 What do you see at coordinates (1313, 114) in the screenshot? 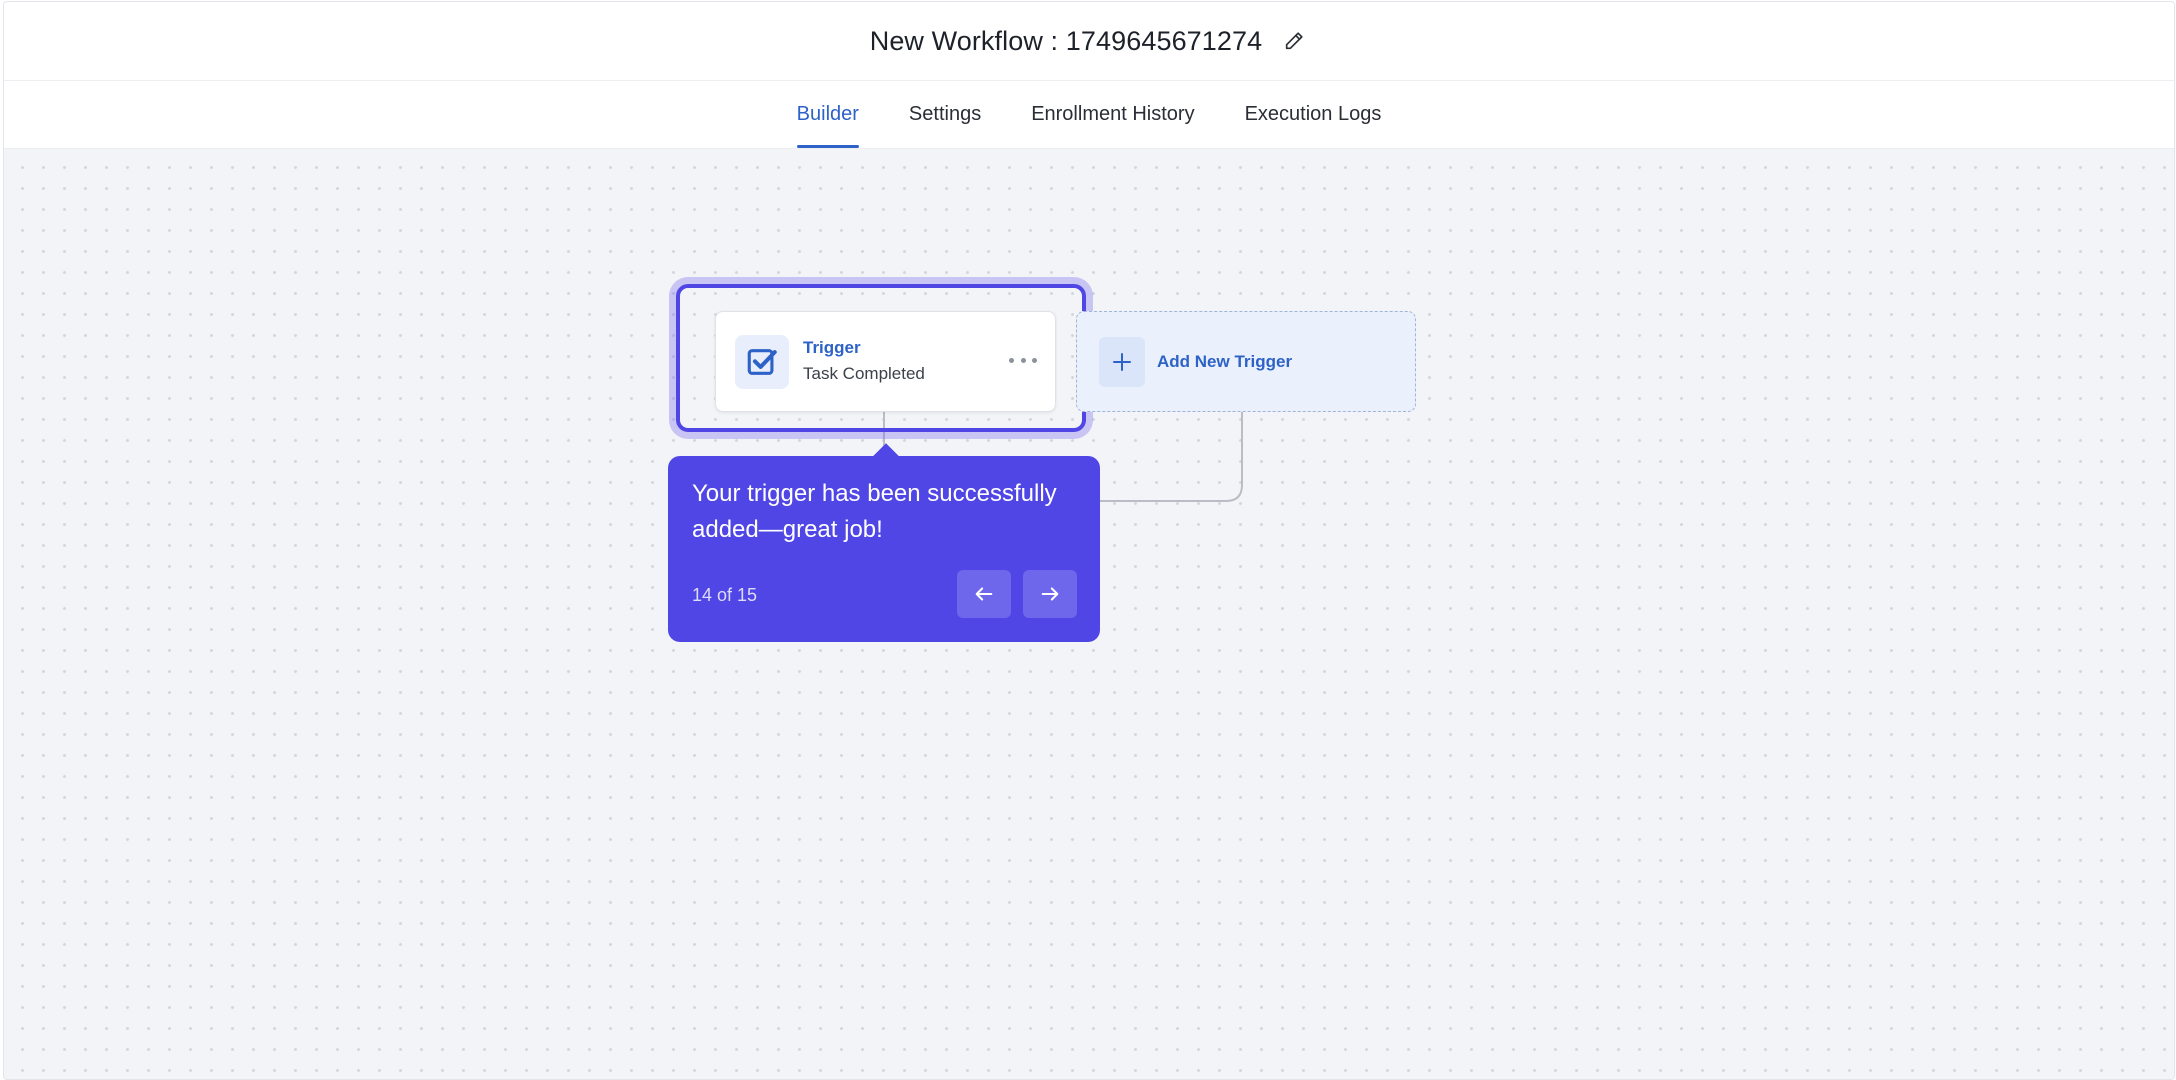
I see `tab-execution-logs: Execution Logs` at bounding box center [1313, 114].